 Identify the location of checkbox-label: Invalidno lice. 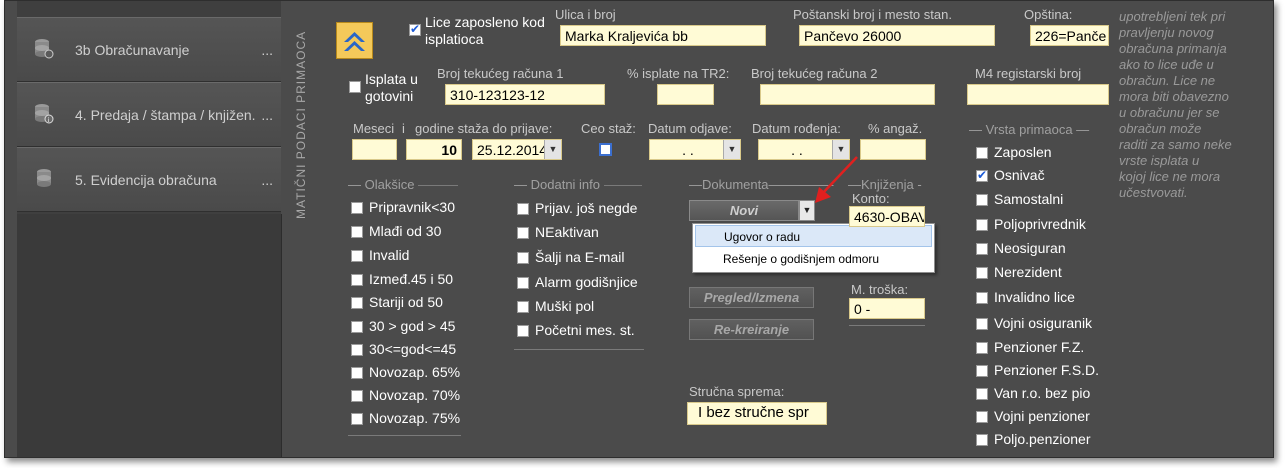
(1034, 297).